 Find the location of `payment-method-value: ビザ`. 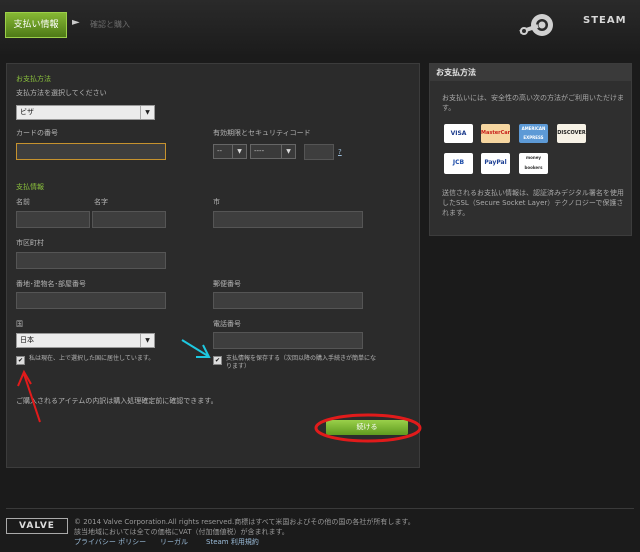

payment-method-value: ビザ is located at coordinates (27, 112).